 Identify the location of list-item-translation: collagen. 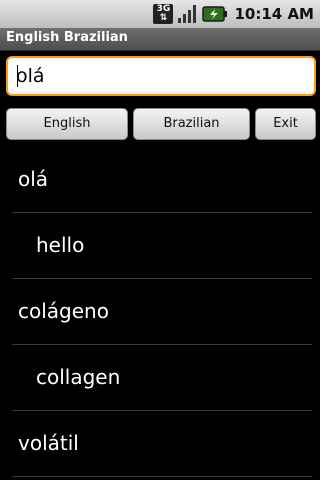
(162, 378).